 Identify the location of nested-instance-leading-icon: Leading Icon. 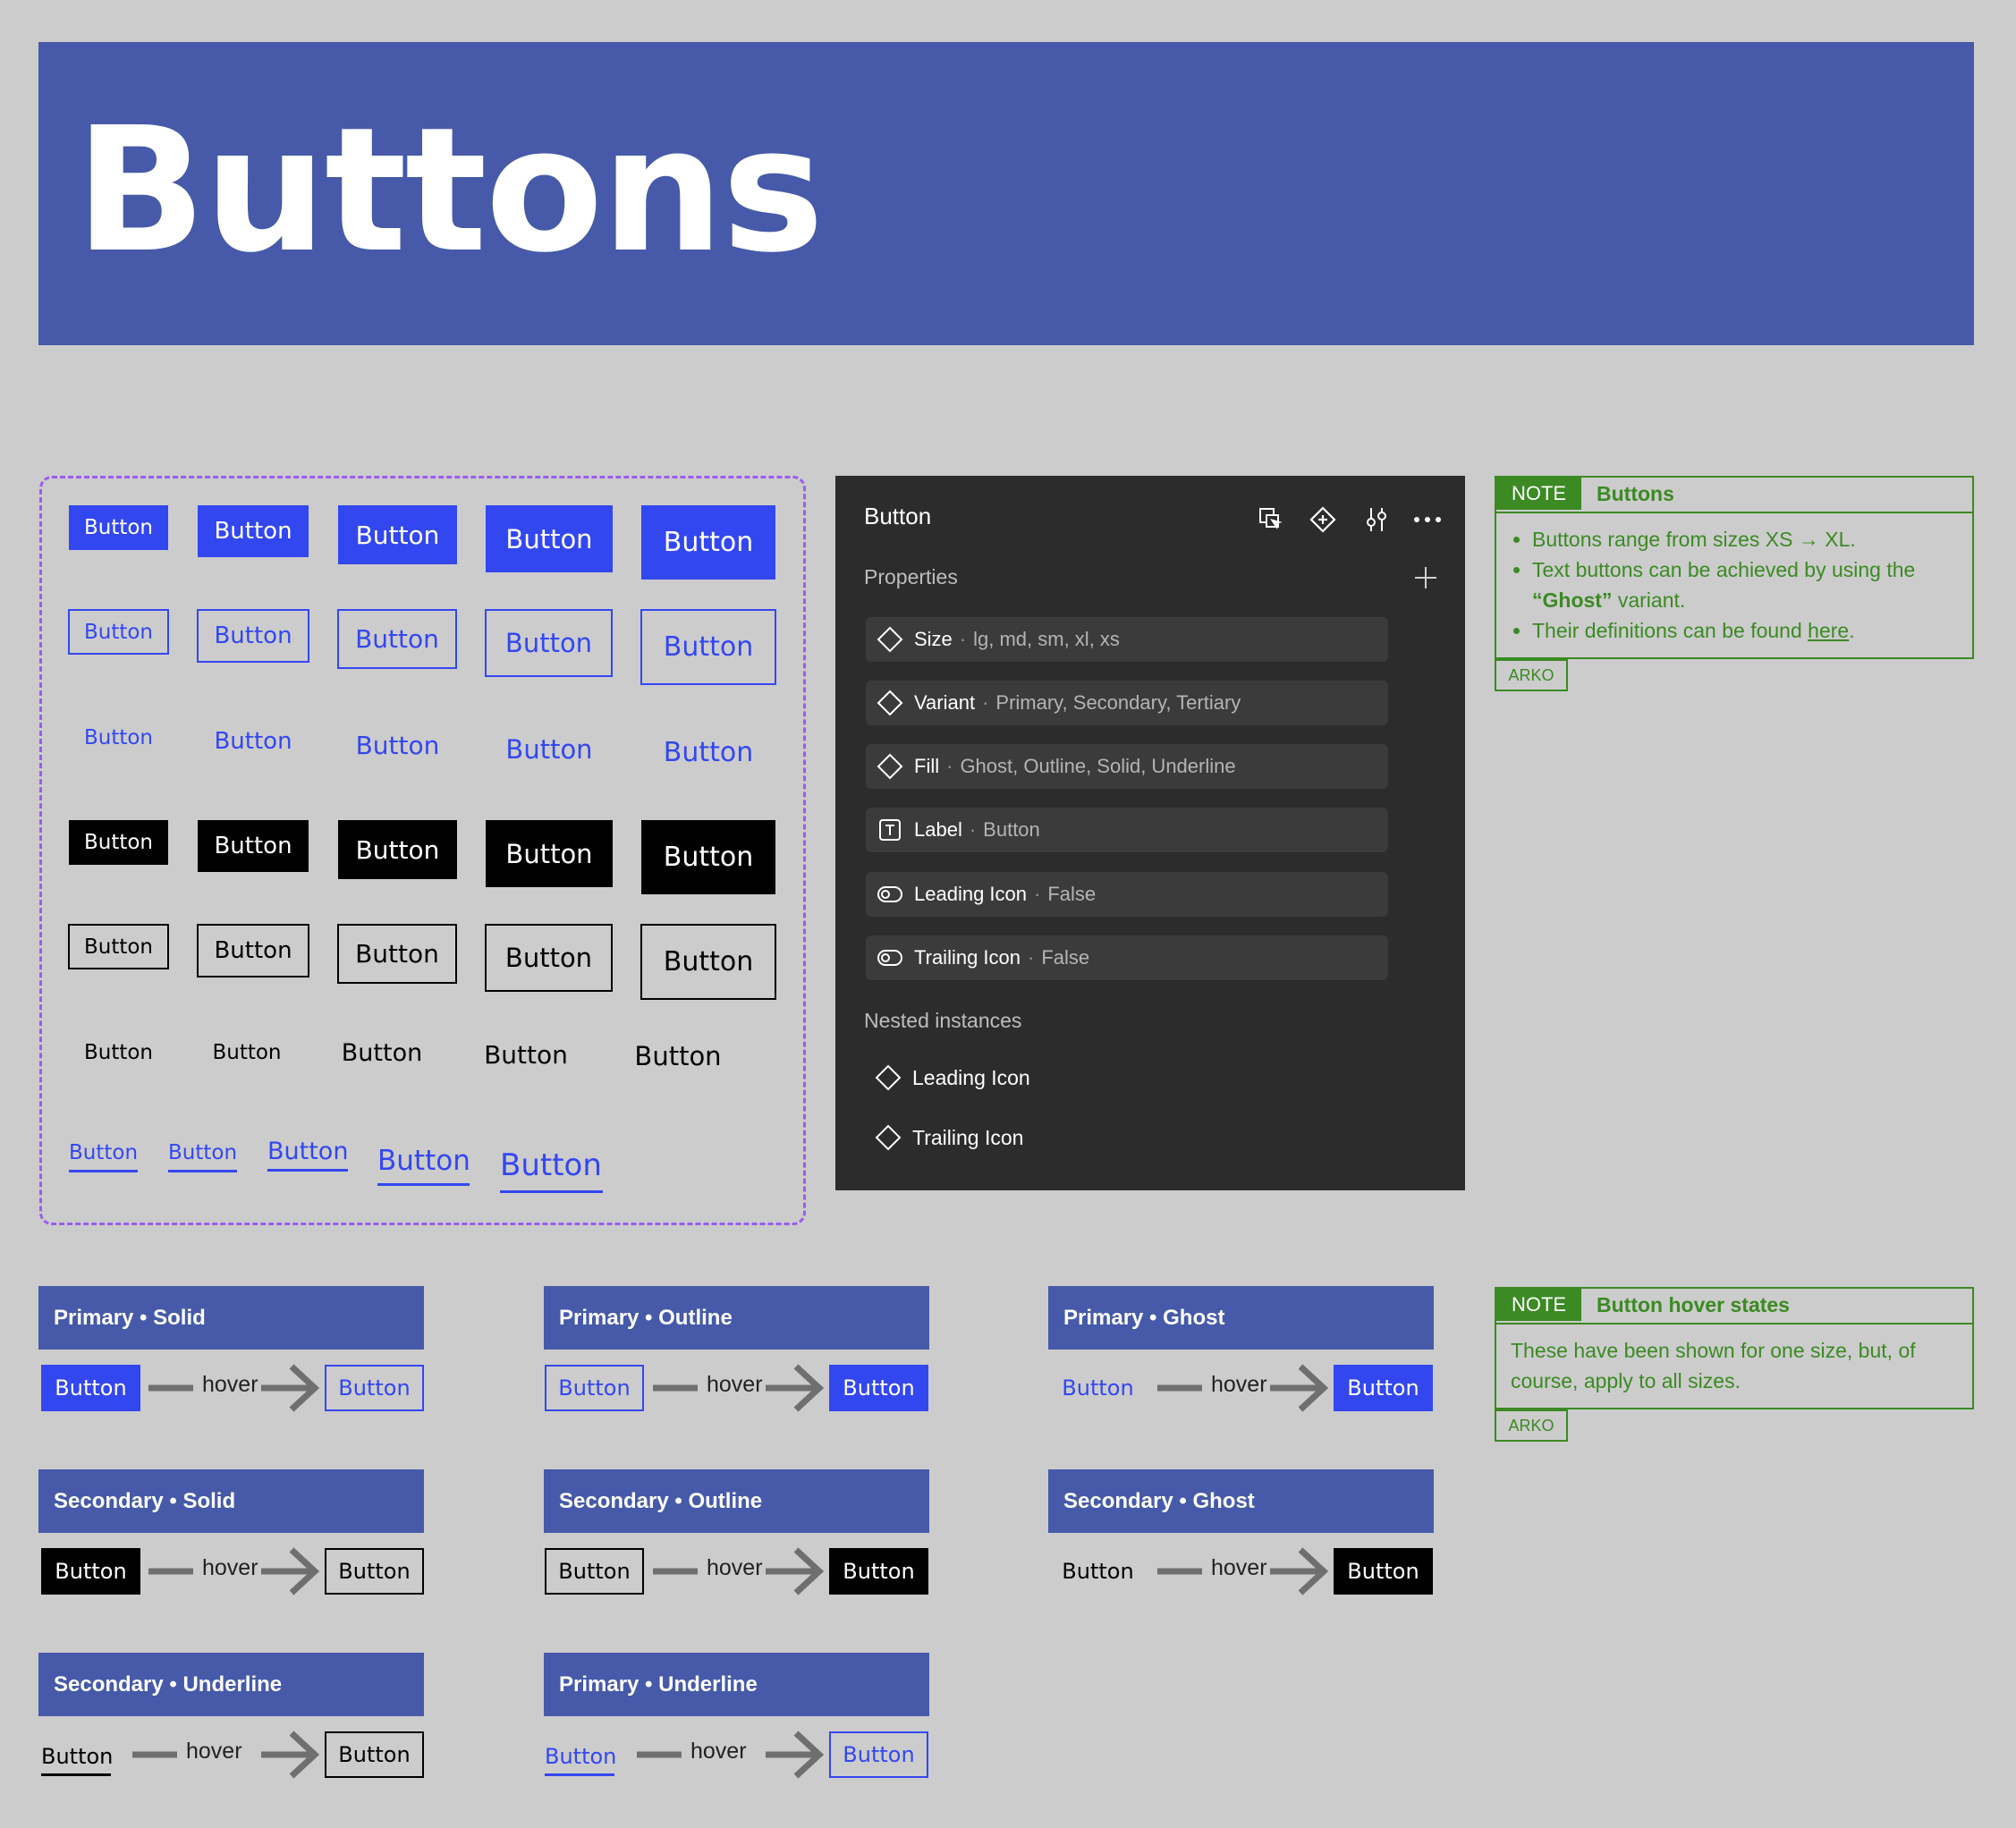
(951, 1077).